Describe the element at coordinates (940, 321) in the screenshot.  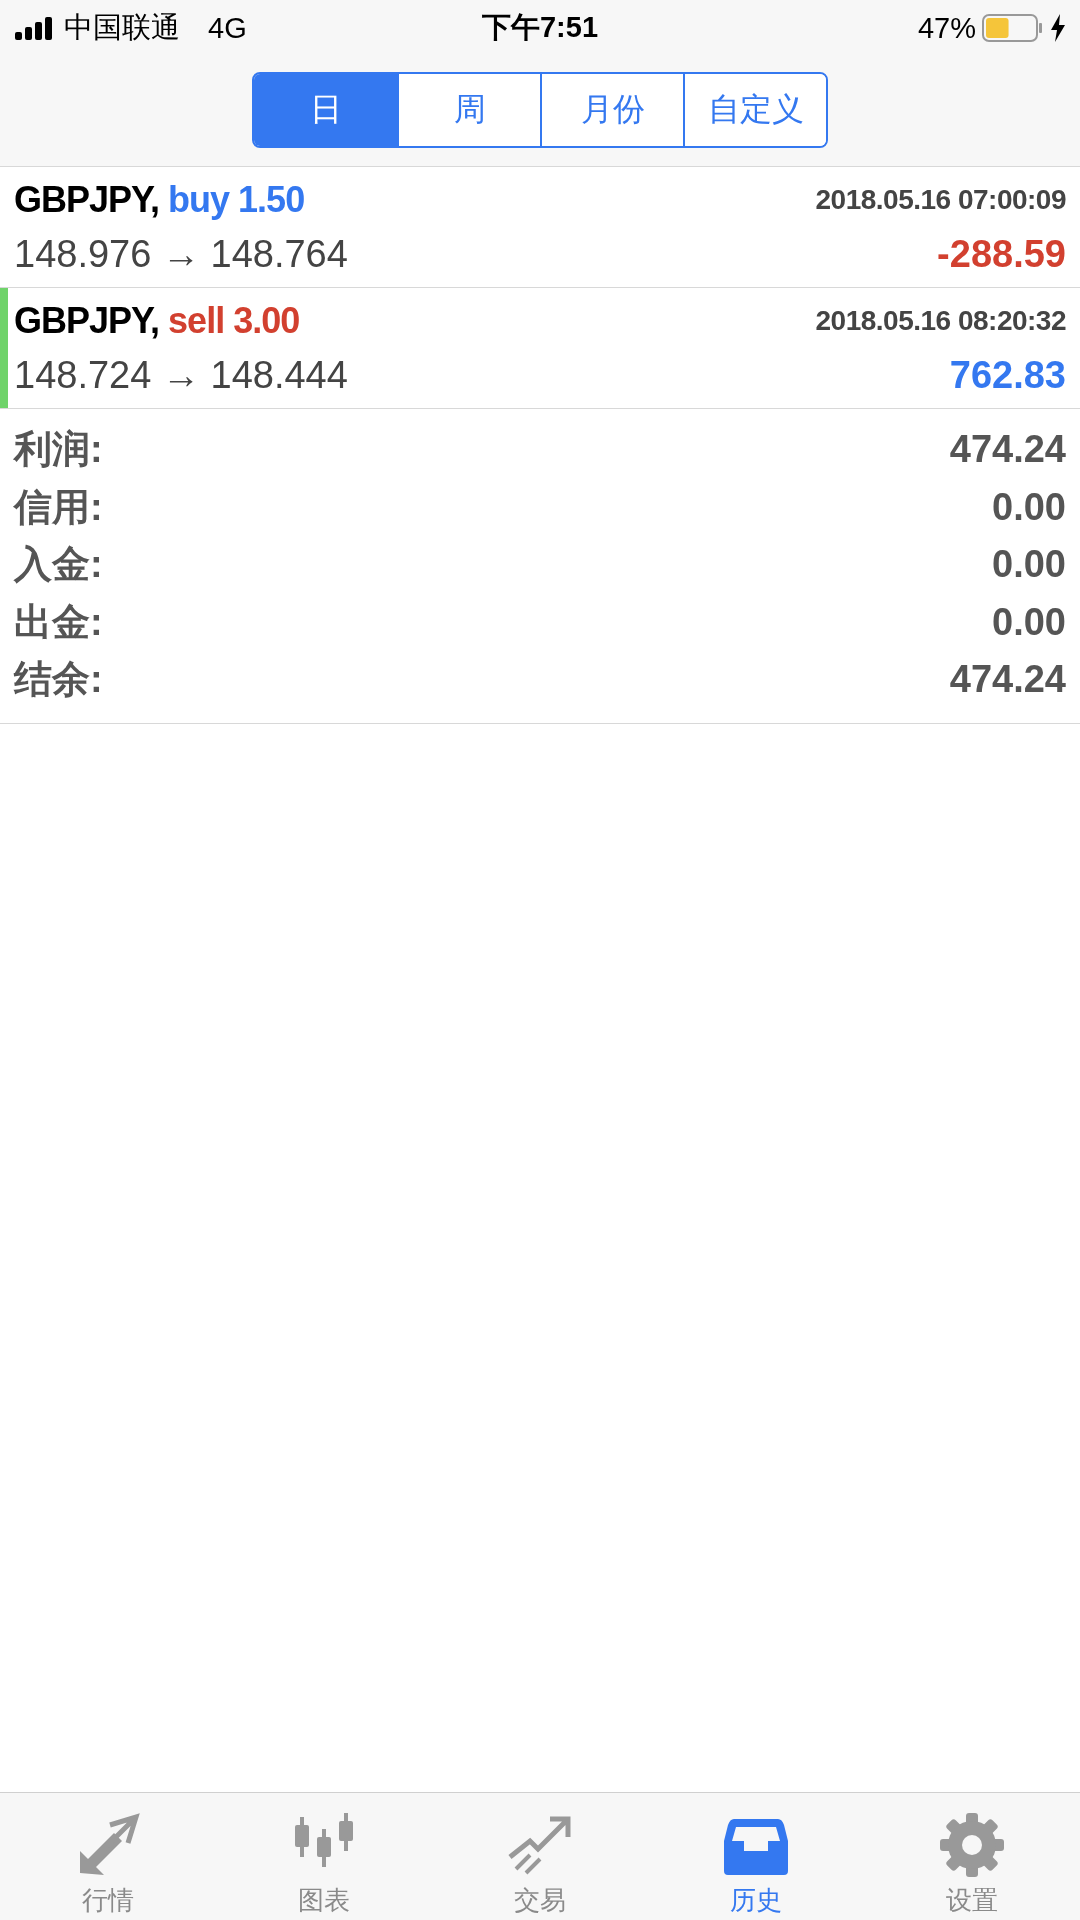
I see `trade-time: 2018.05.16 08:20:32` at that location.